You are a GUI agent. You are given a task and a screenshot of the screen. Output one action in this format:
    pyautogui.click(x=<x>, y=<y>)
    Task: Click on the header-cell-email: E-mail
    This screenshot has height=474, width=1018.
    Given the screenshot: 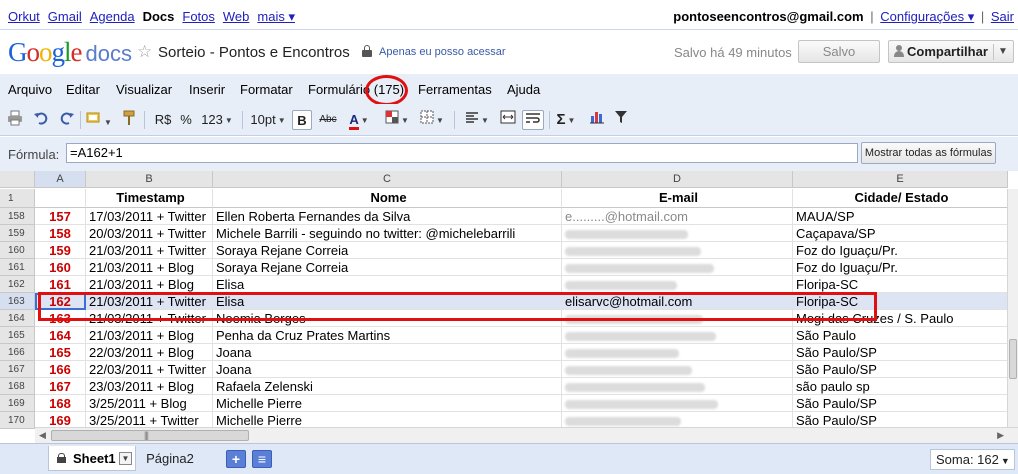 What is the action you would take?
    pyautogui.click(x=677, y=198)
    